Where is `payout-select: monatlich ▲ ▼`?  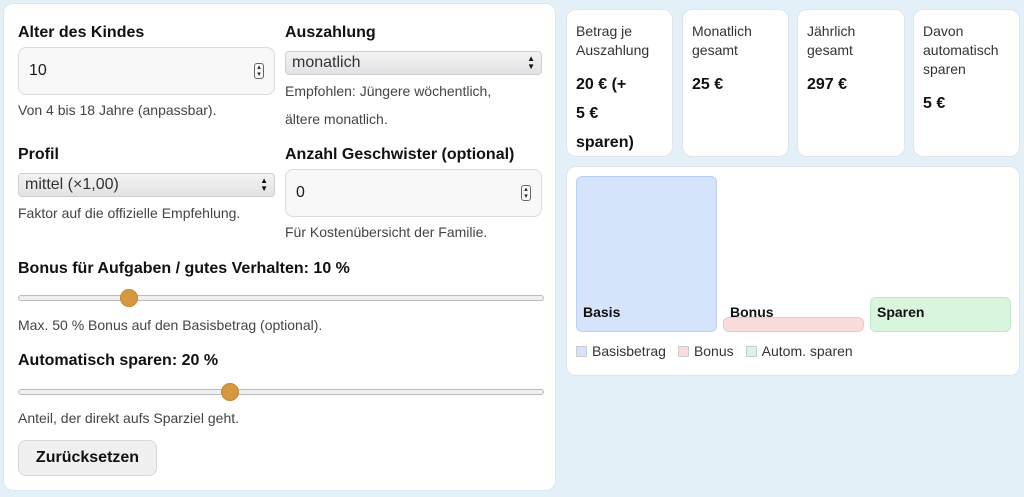
payout-select: monatlich ▲ ▼ is located at coordinates (413, 63).